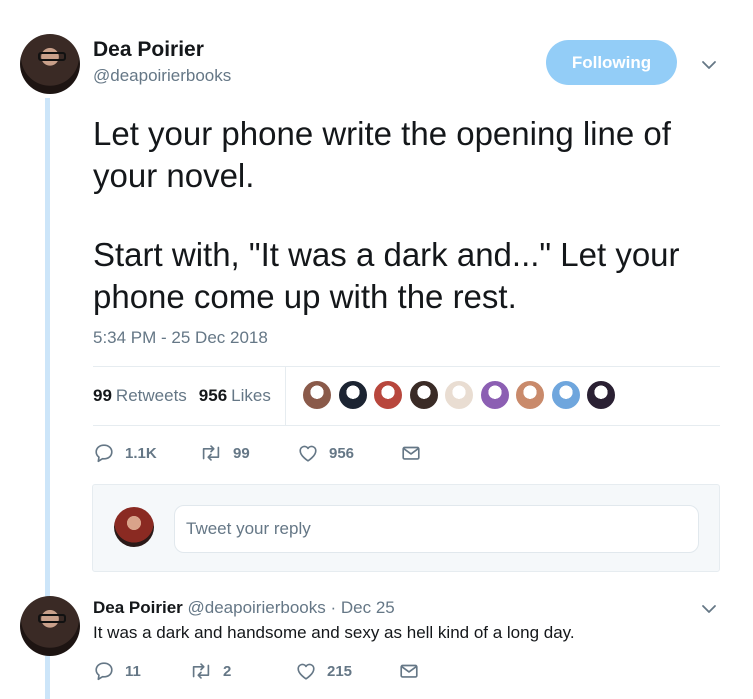 Image resolution: width=753 pixels, height=699 pixels. I want to click on tweet-actions: 1.1K 99 956, so click(262, 453).